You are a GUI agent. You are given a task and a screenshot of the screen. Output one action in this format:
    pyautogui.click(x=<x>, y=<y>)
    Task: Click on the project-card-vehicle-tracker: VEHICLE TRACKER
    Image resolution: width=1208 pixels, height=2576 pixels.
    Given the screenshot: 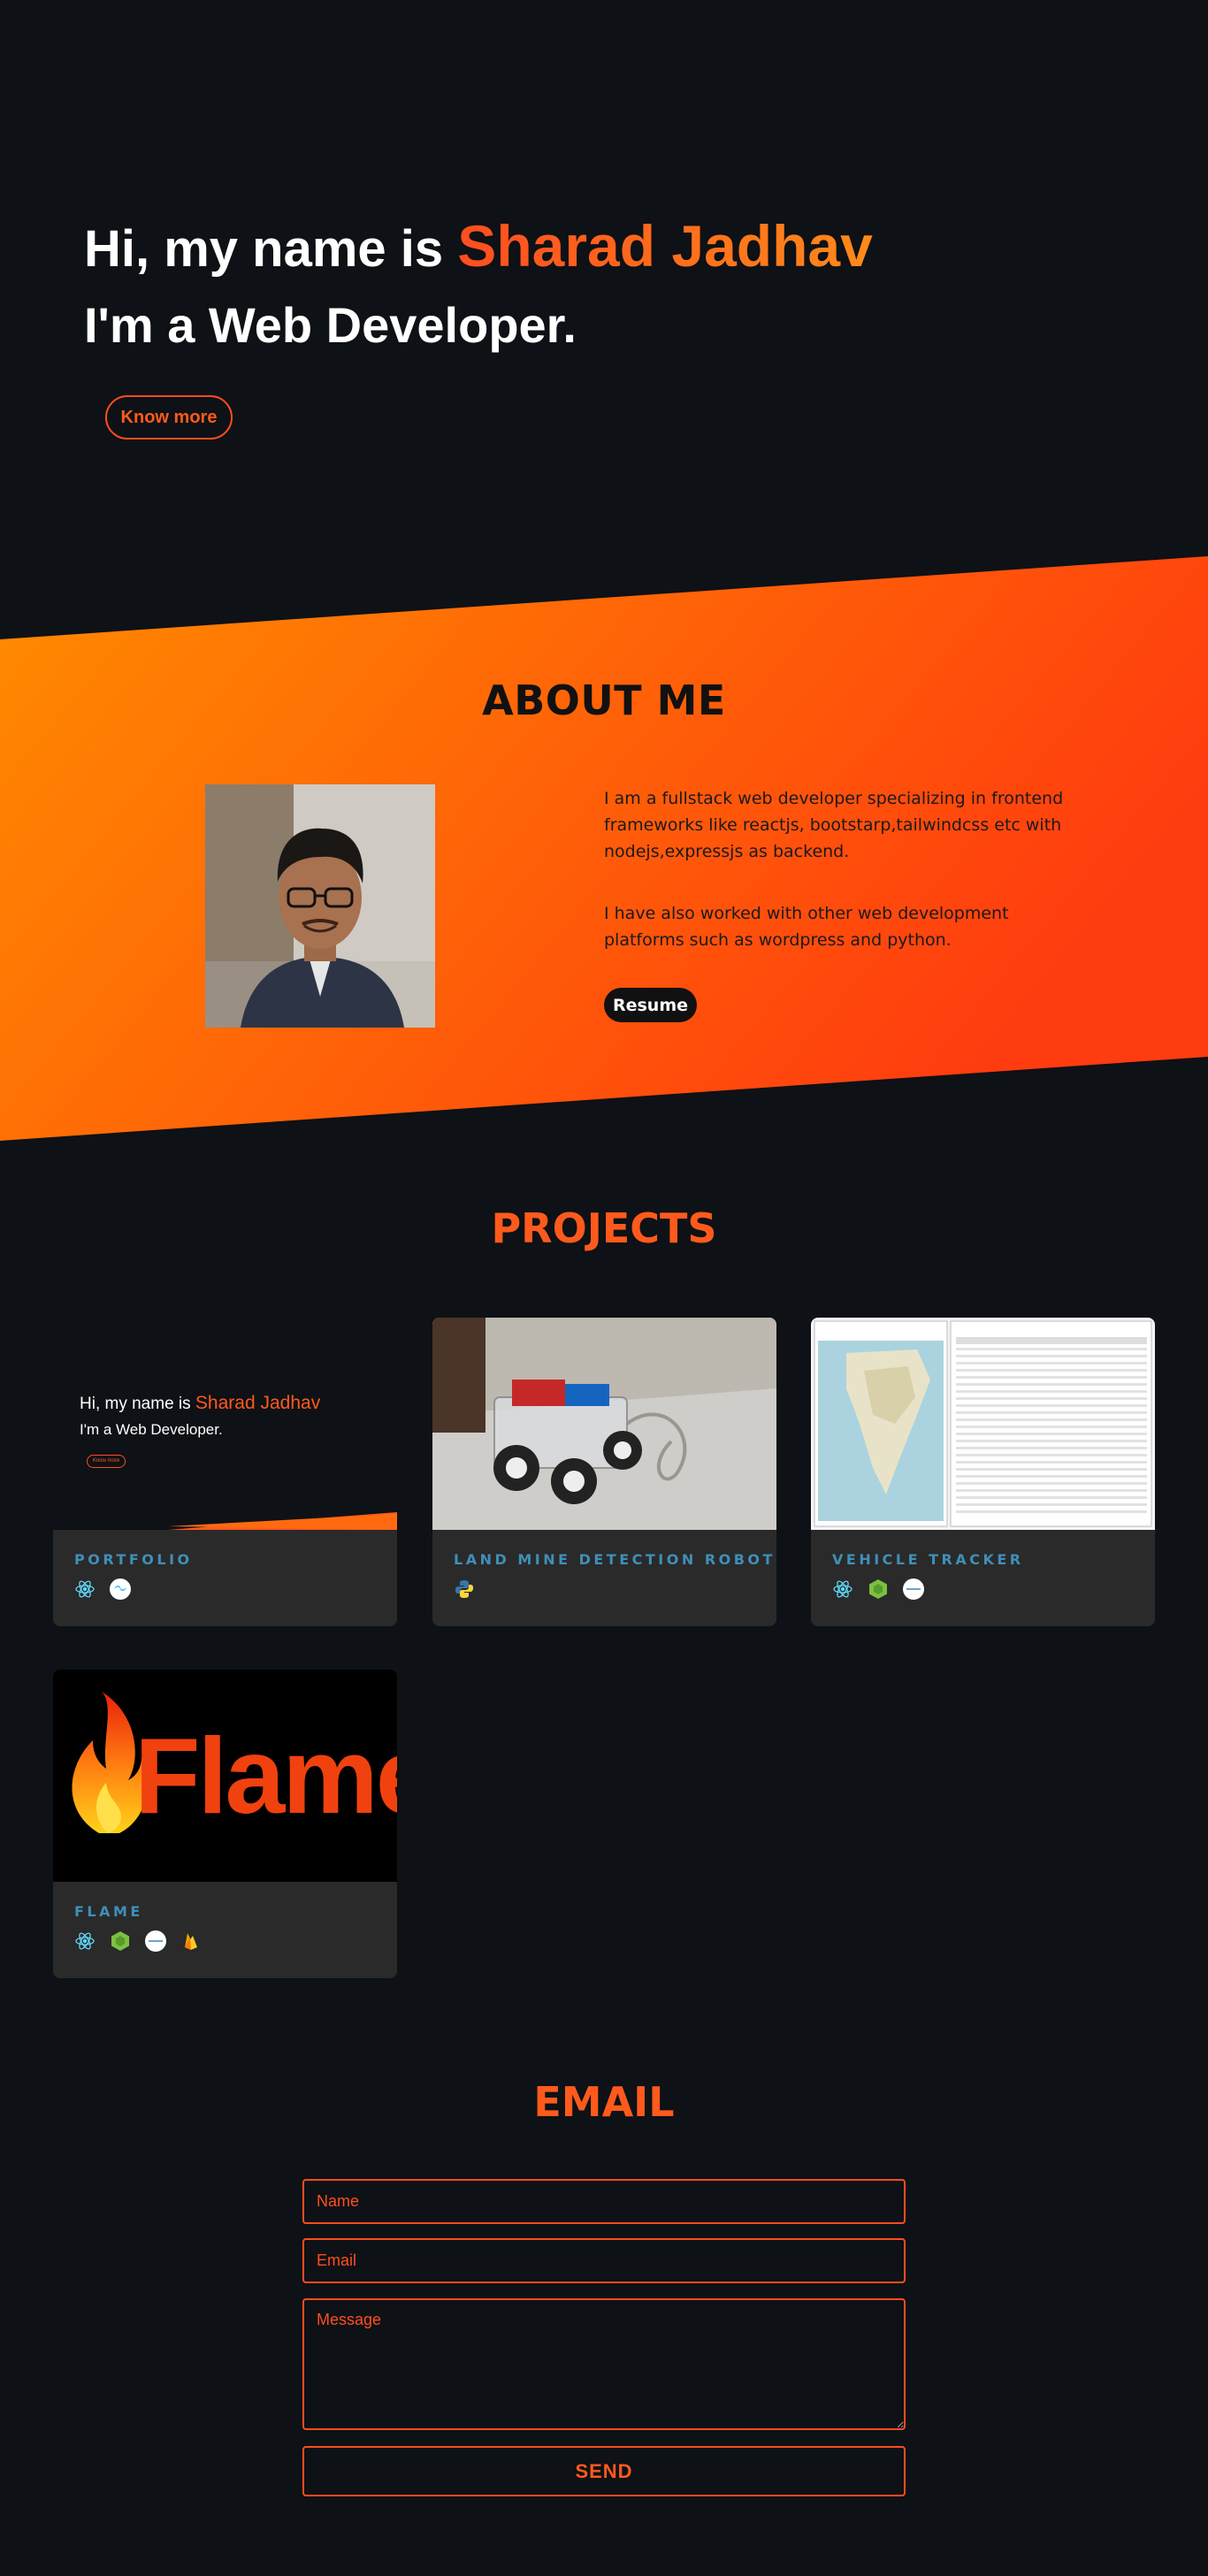 What is the action you would take?
    pyautogui.click(x=983, y=1472)
    